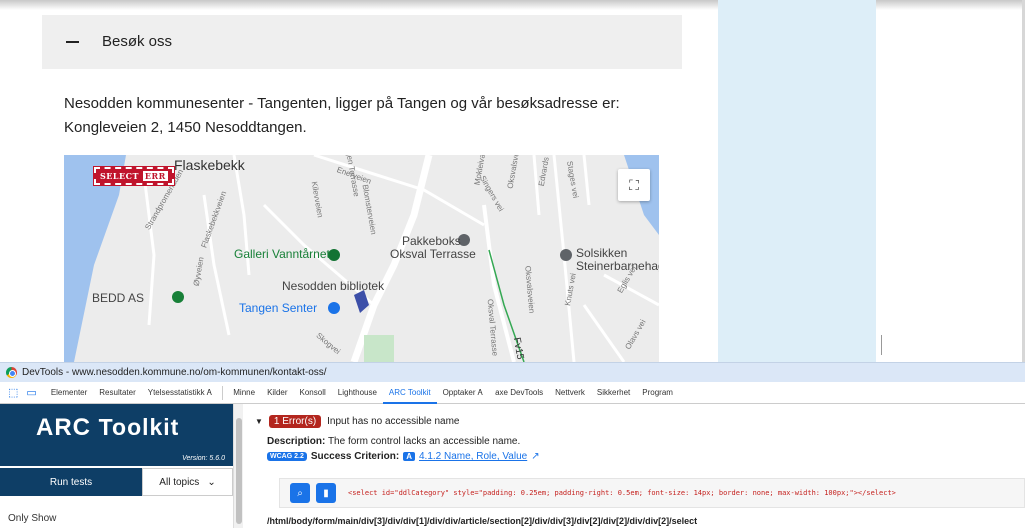 This screenshot has height=528, width=1025. Describe the element at coordinates (657, 393) in the screenshot. I see `tab-program: Program` at that location.